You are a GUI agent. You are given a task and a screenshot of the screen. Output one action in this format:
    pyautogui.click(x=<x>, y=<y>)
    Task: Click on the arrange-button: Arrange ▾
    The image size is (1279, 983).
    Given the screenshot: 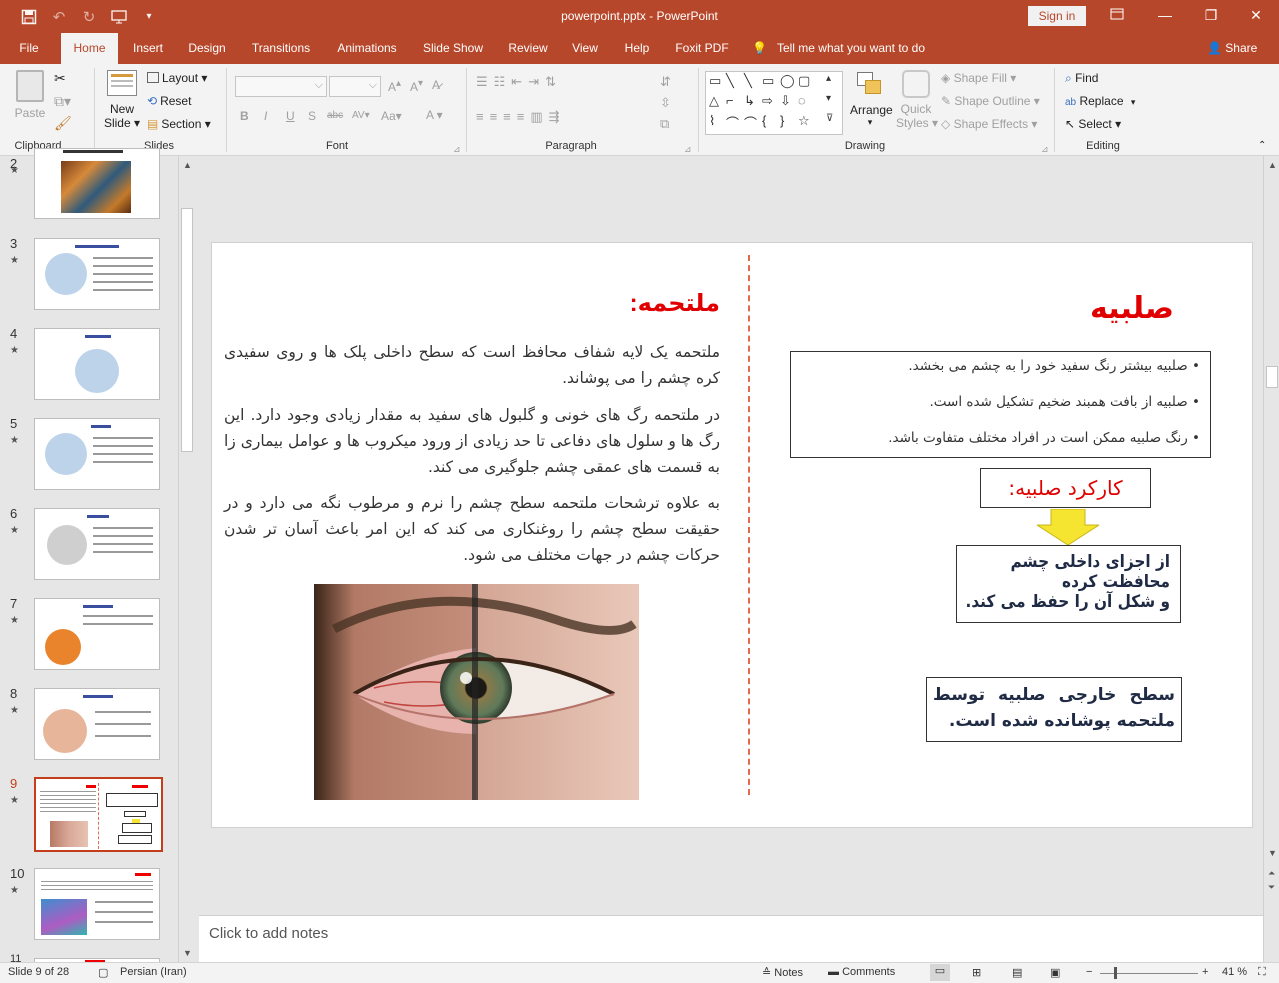 What is the action you would take?
    pyautogui.click(x=871, y=99)
    